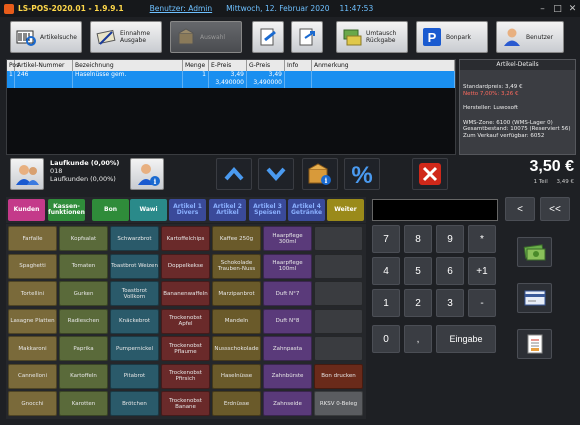  What do you see at coordinates (306, 210) in the screenshot?
I see `category-tab-8: Artikel 4 Getränke` at bounding box center [306, 210].